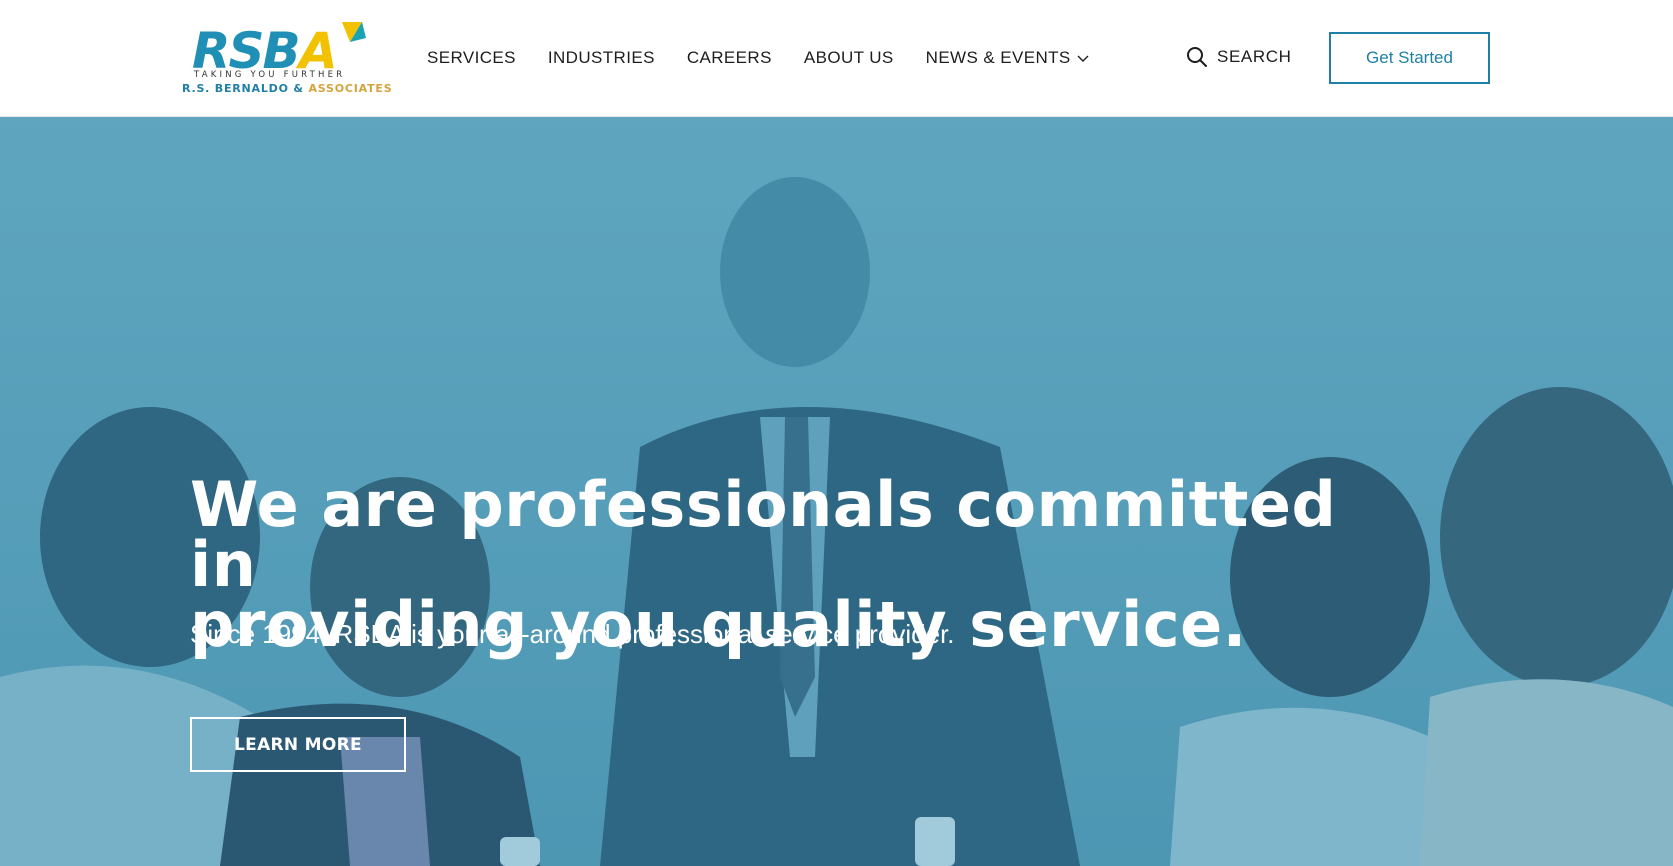  I want to click on rsba-logo-mark-icon: RSB A, so click(279, 49).